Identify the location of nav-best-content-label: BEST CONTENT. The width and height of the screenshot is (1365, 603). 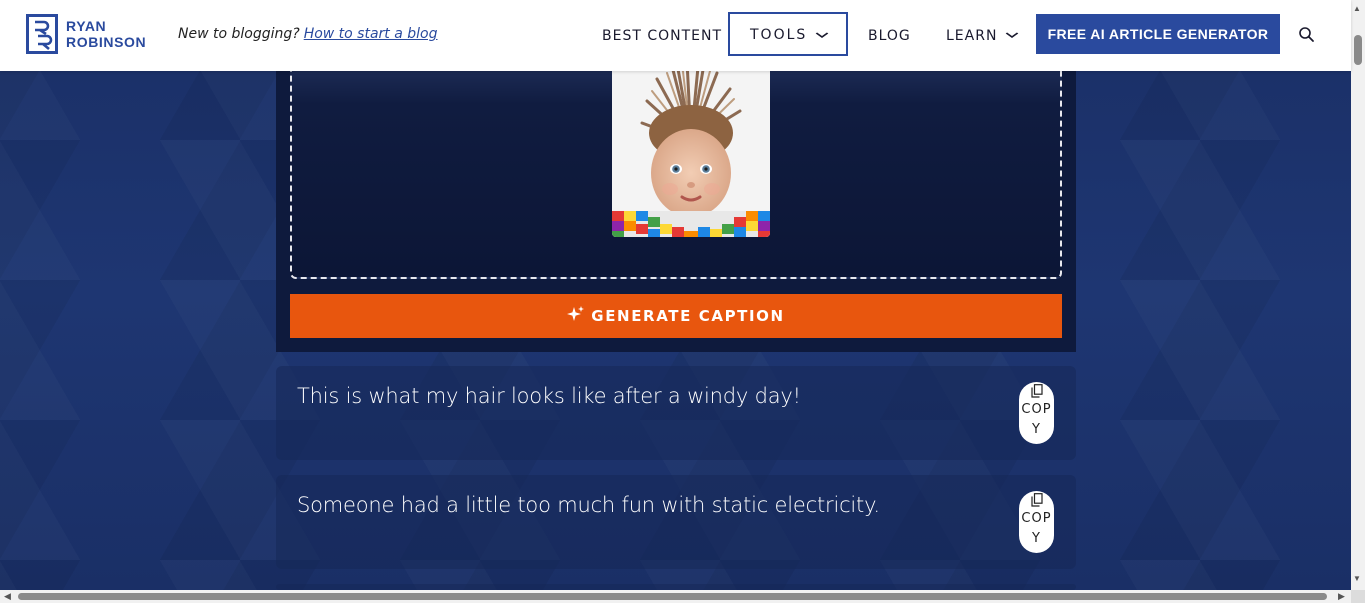
(662, 35).